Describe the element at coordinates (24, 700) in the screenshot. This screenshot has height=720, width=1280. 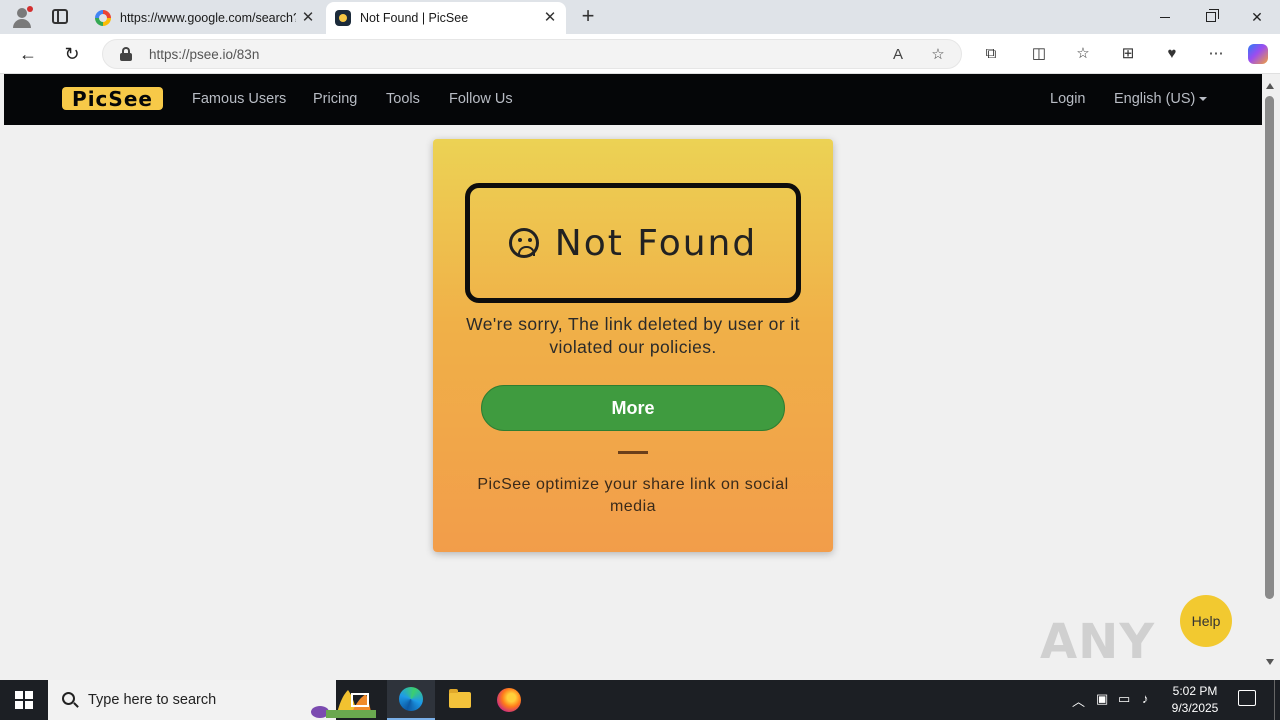
I see `windows-start-icon` at that location.